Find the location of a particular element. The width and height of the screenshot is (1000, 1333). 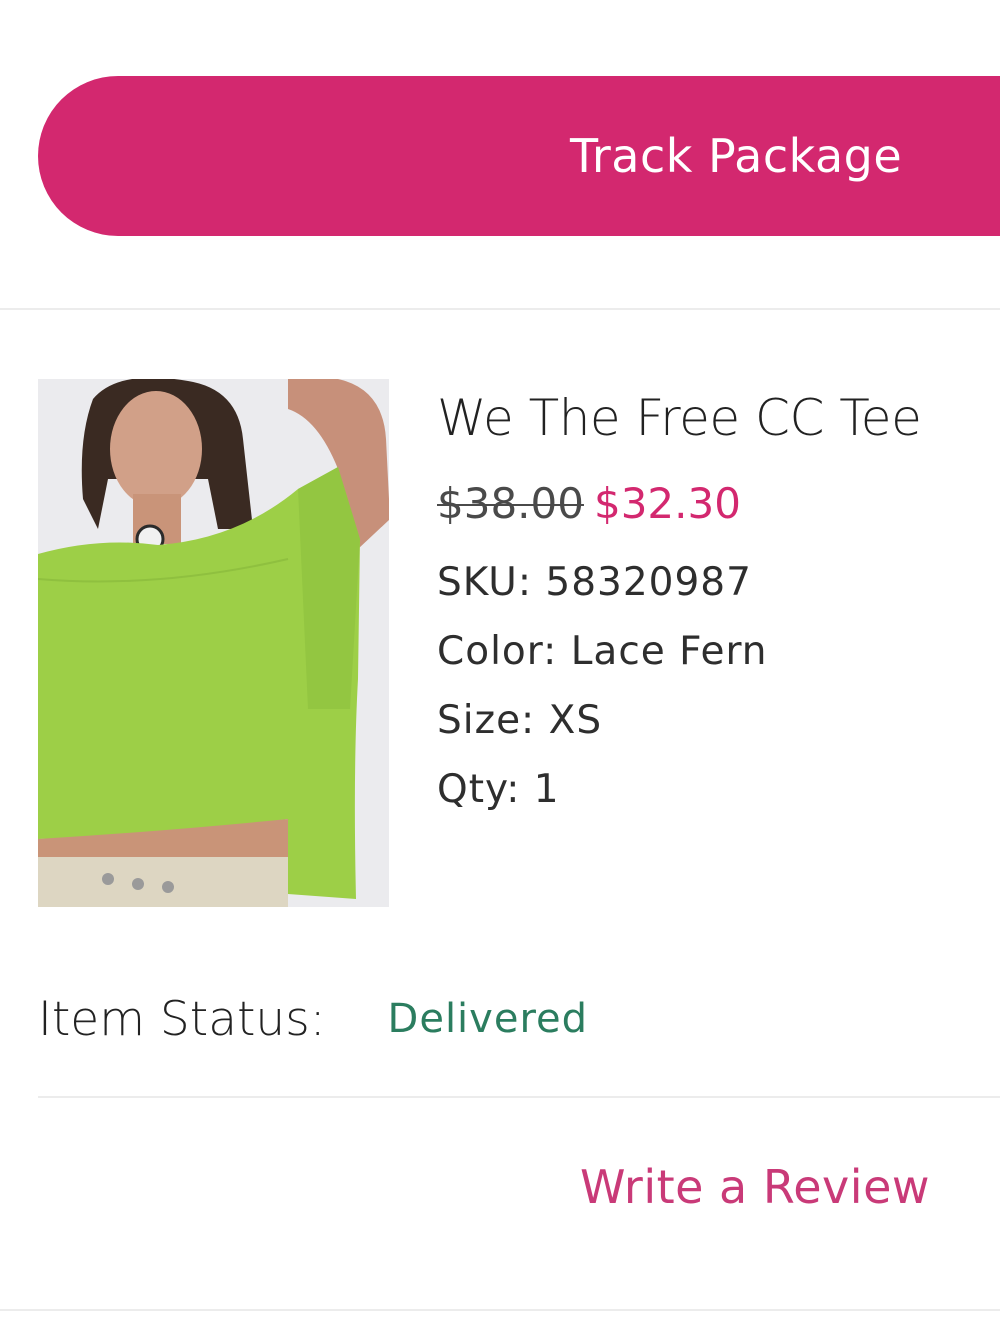

item-status-label: Item Status: is located at coordinates (182, 1019).